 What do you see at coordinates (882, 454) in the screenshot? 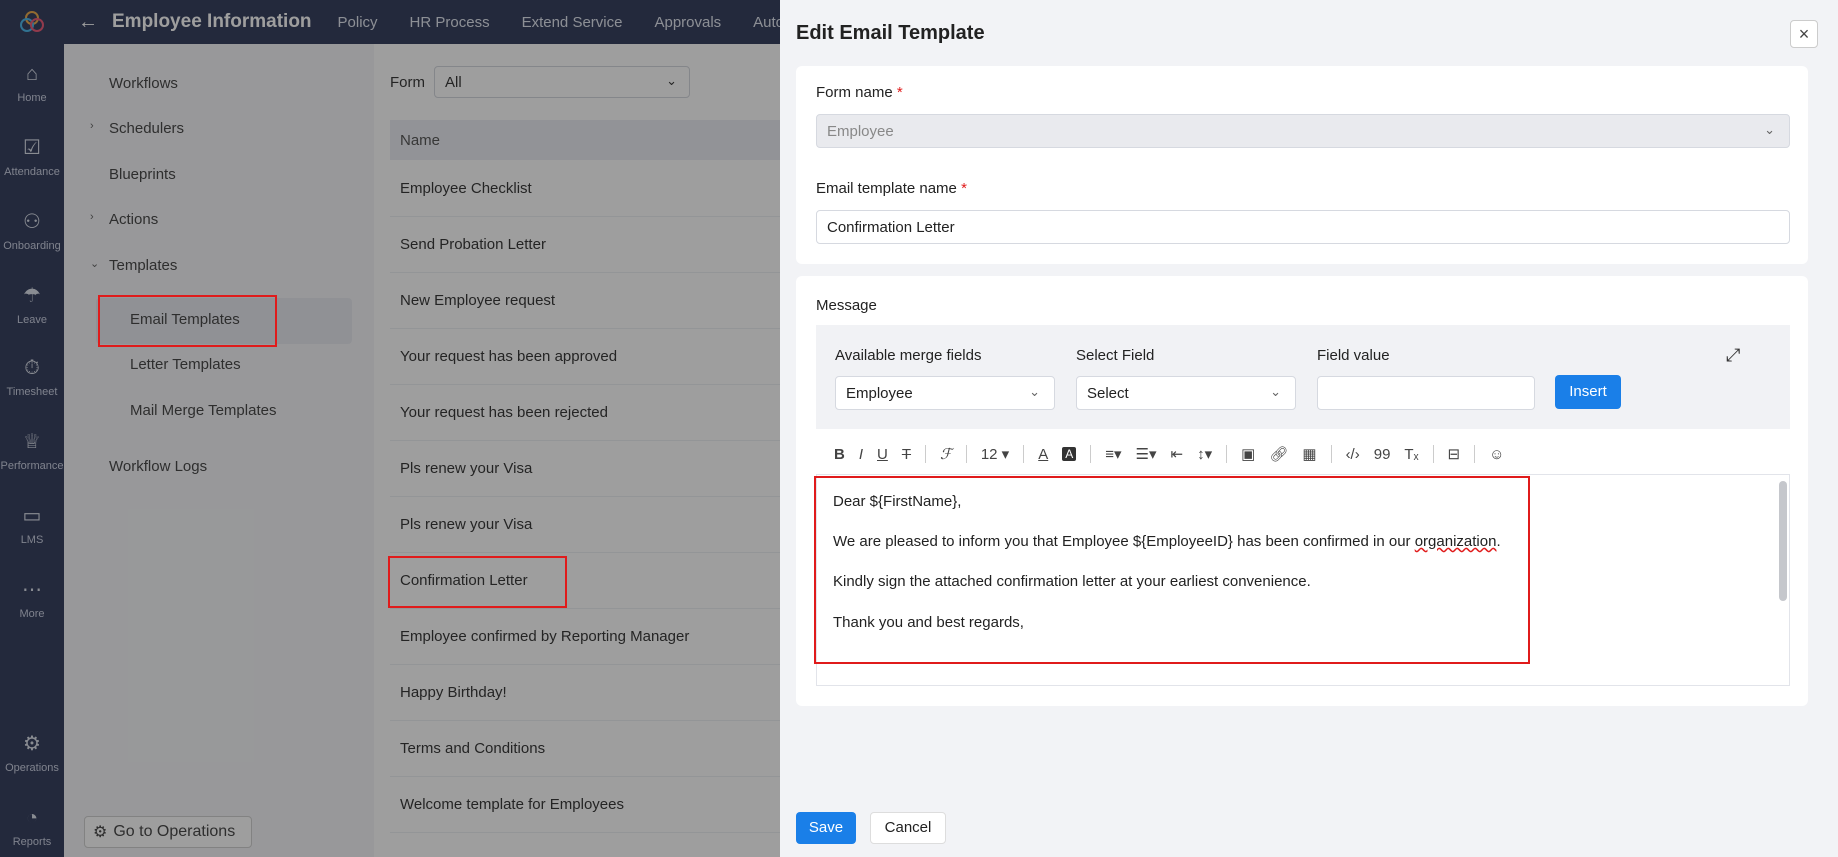
I see `underline-icon: U` at bounding box center [882, 454].